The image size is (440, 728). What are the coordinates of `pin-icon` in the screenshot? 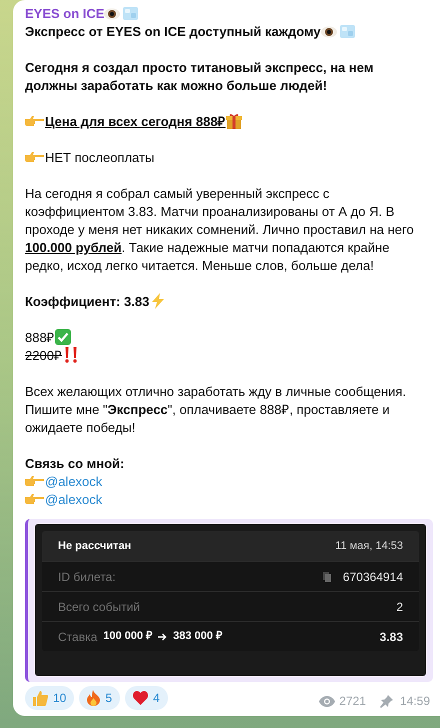 It's located at (386, 701).